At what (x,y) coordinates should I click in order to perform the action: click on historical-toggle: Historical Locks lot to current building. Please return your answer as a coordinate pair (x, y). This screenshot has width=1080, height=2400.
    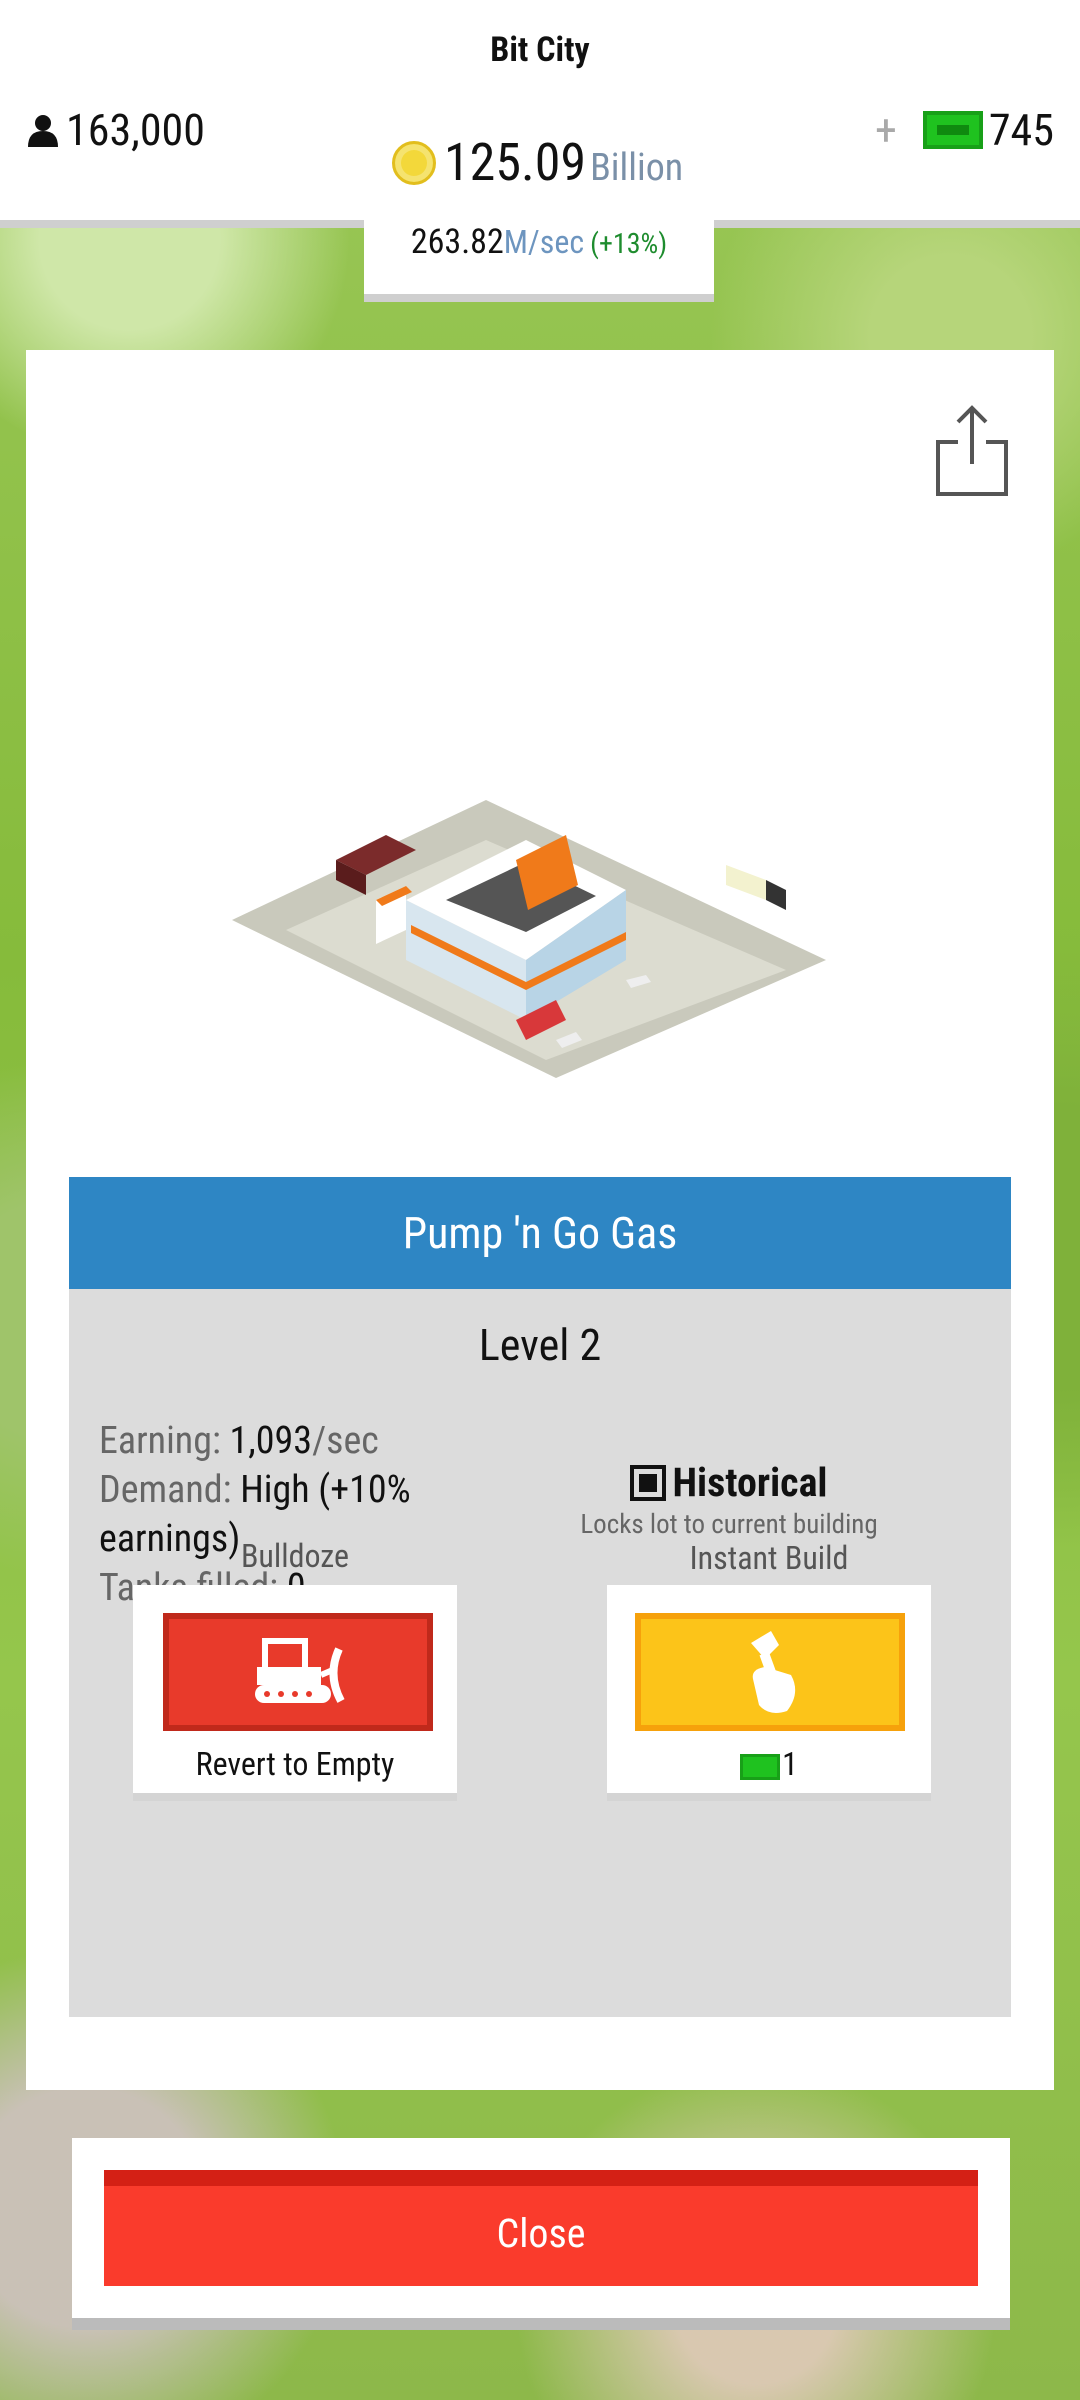
    Looking at the image, I should click on (729, 1499).